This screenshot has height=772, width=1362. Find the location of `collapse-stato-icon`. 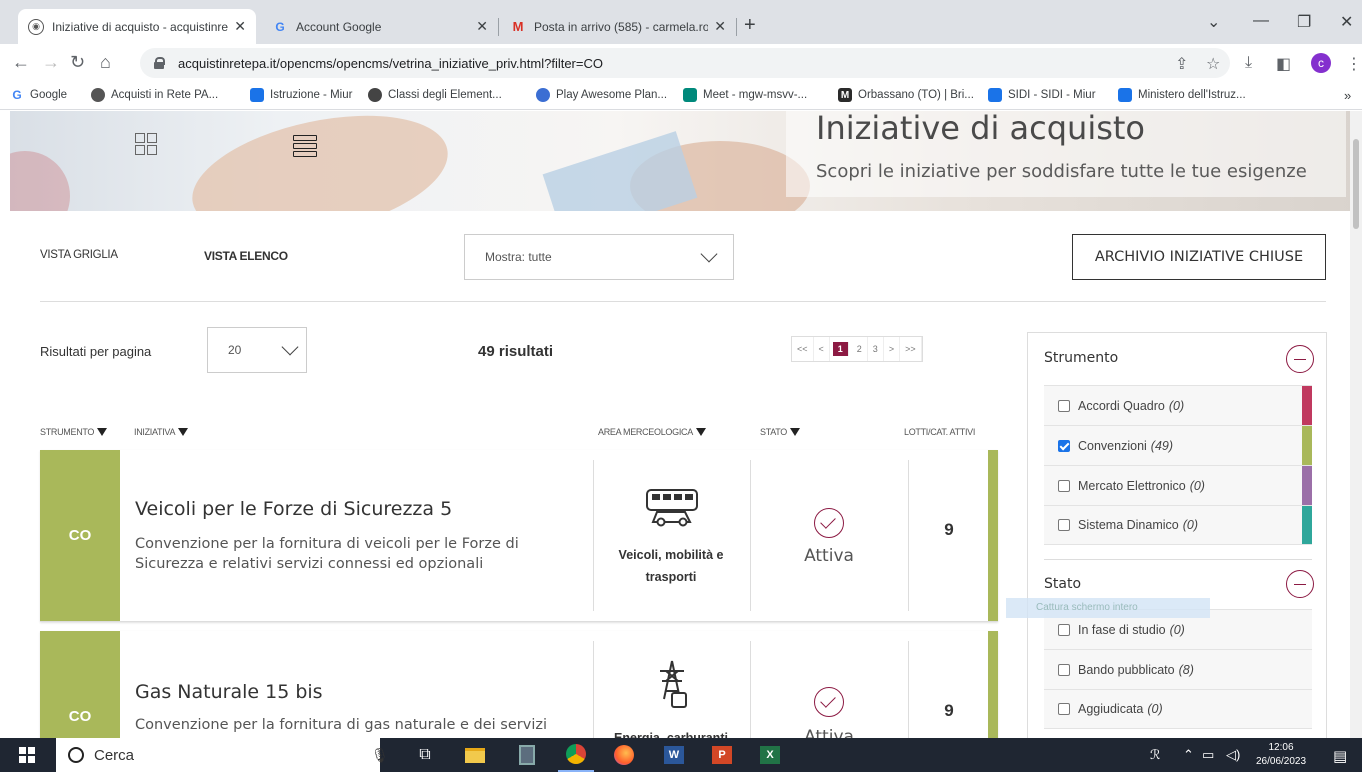

collapse-stato-icon is located at coordinates (1300, 584).